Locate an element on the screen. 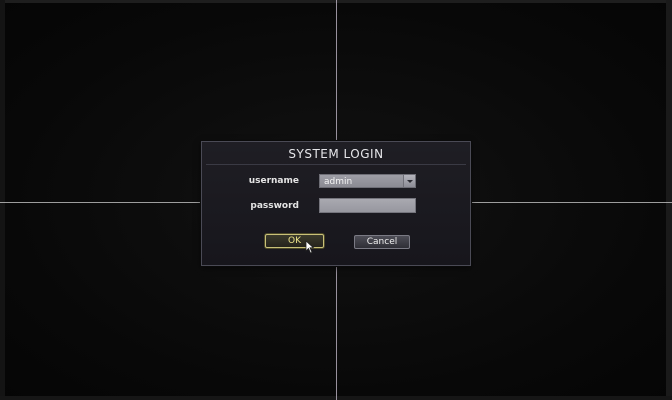 The image size is (672, 400). dialog-title: SYSTEM LOGIN is located at coordinates (336, 154).